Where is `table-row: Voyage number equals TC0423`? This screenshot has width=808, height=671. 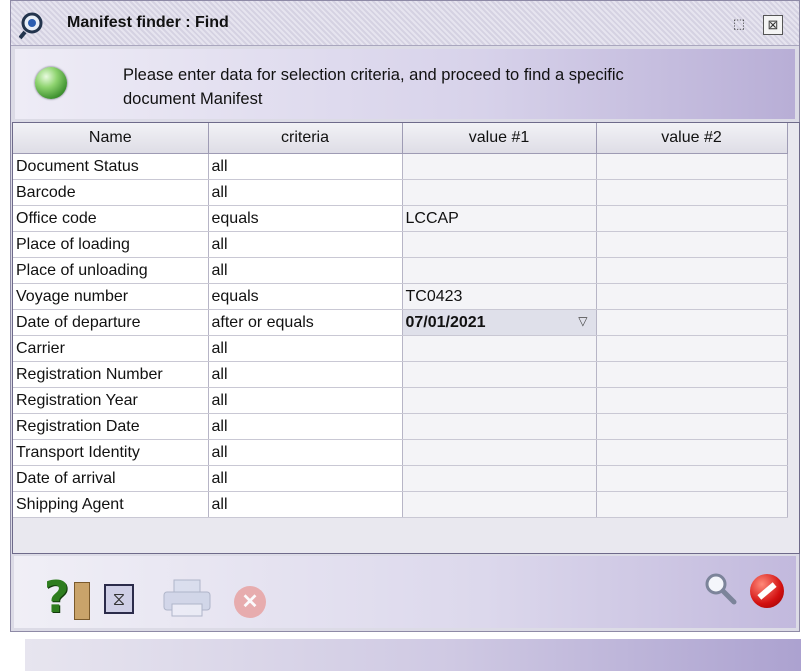 table-row: Voyage number equals TC0423 is located at coordinates (400, 296).